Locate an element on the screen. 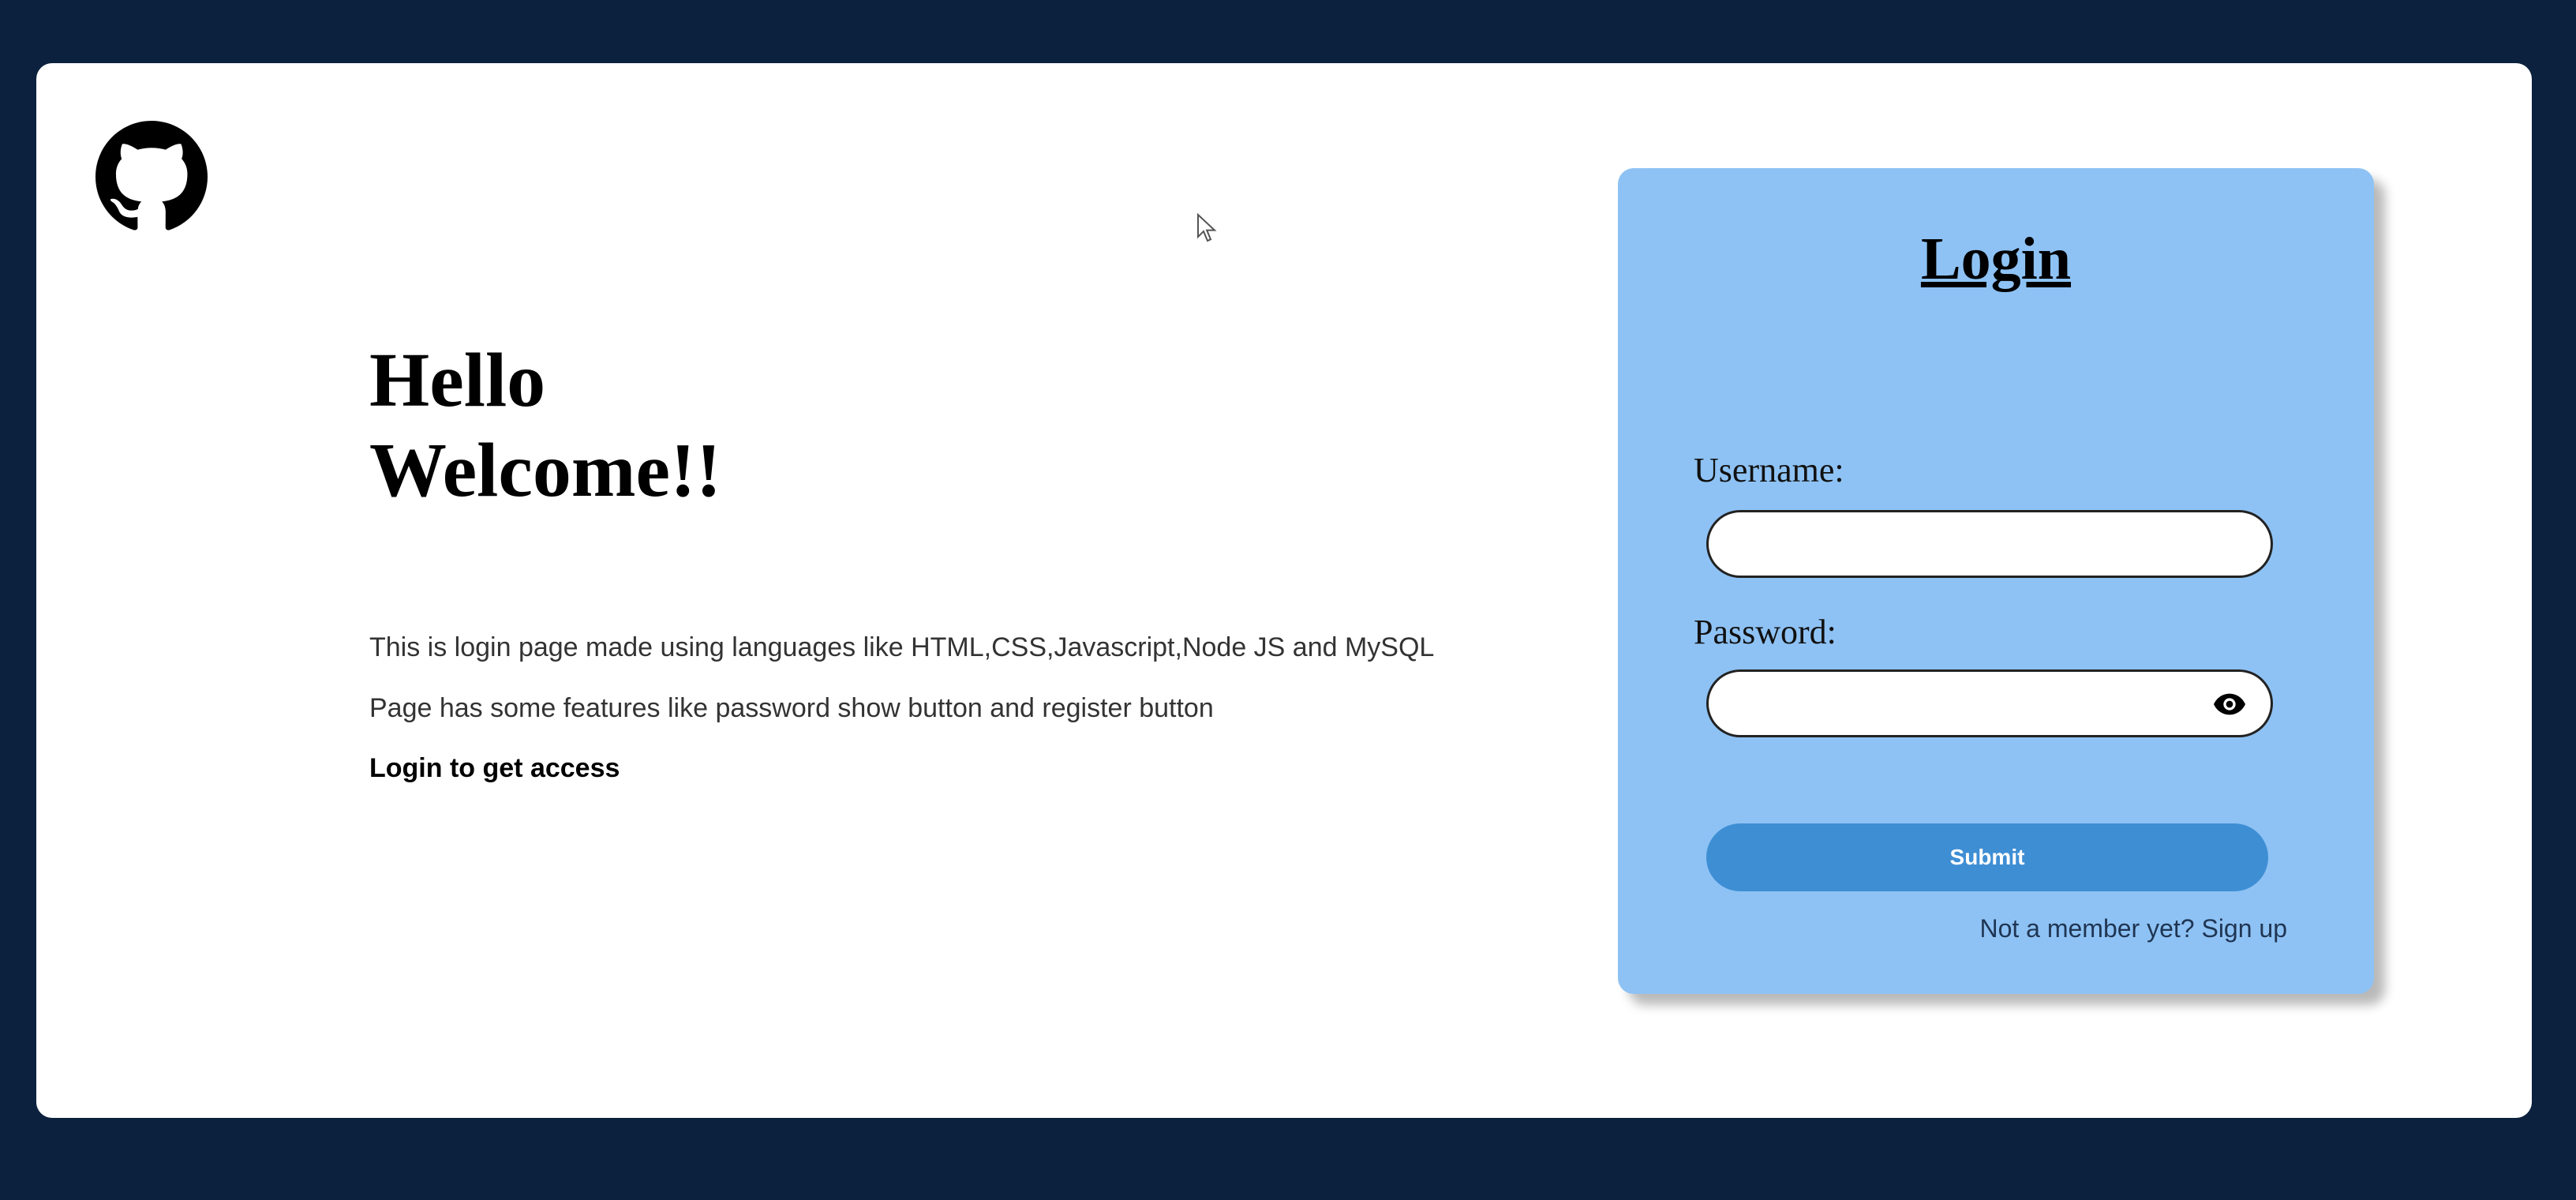 Image resolution: width=2576 pixels, height=1200 pixels. hero: Hello Welcome!! is located at coordinates (545, 426).